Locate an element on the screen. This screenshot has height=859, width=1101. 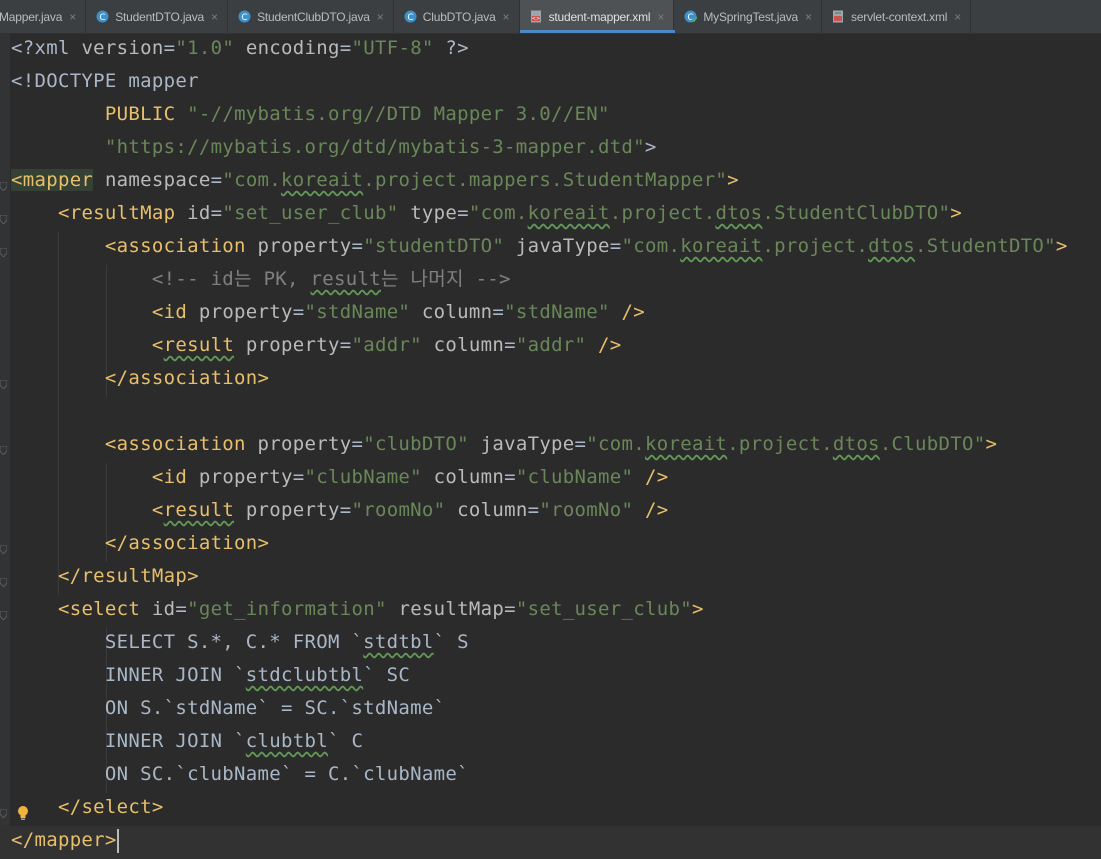
code-token: type is located at coordinates (434, 213).